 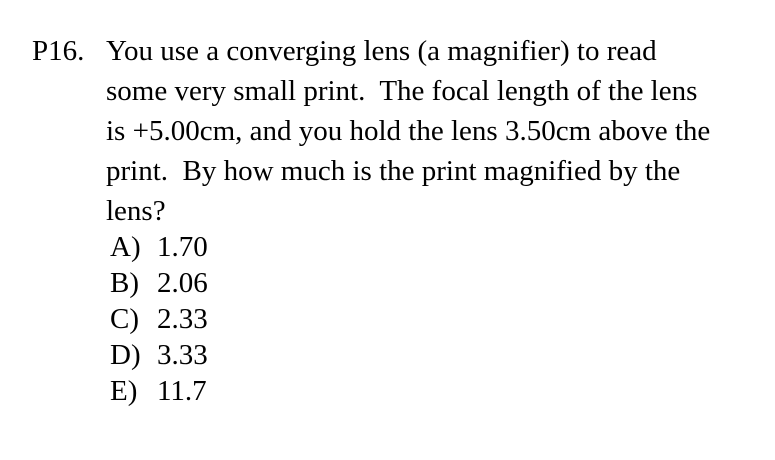 I want to click on choice-letter: A), so click(x=125, y=247).